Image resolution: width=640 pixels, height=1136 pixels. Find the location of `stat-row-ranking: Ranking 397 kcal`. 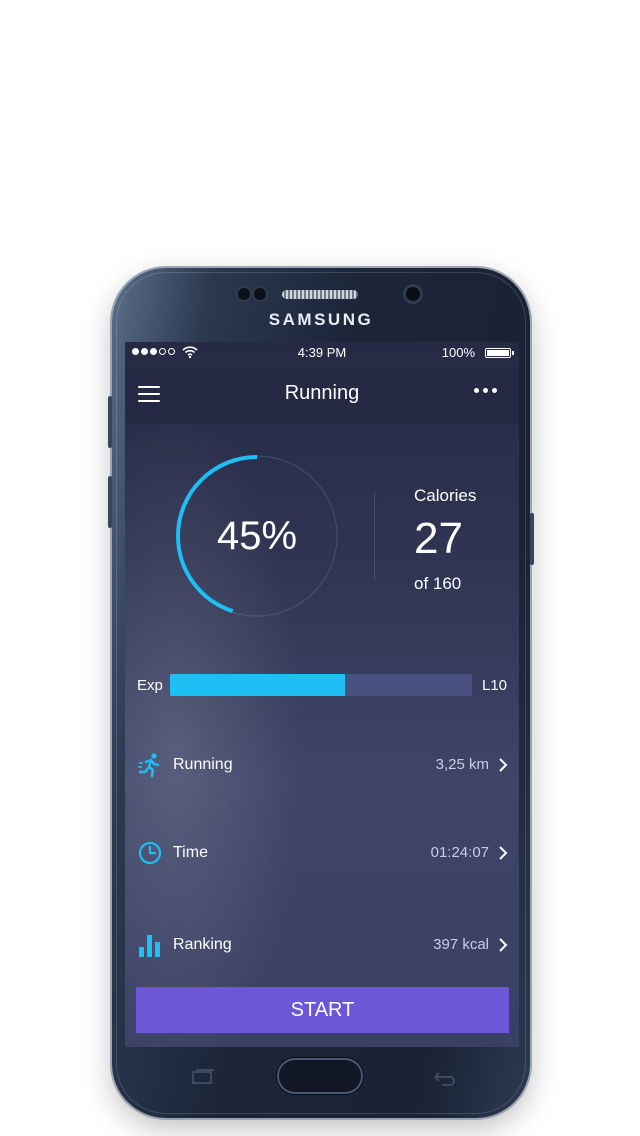

stat-row-ranking: Ranking 397 kcal is located at coordinates (322, 944).